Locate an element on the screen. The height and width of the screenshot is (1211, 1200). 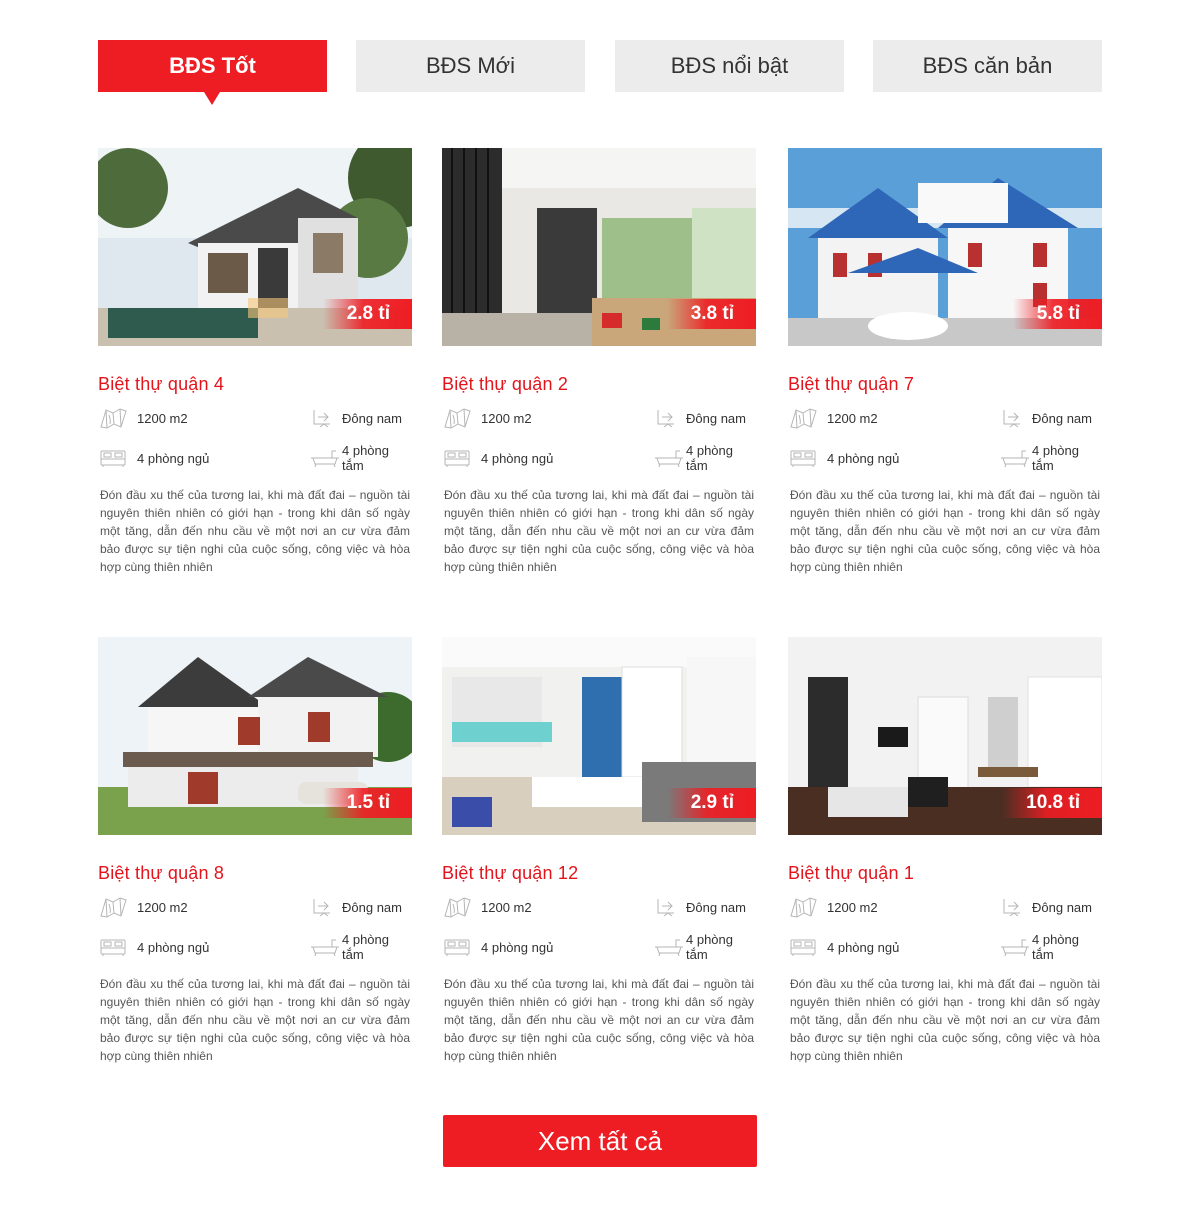
price-value: 2.9 tỉ is located at coordinates (712, 802).